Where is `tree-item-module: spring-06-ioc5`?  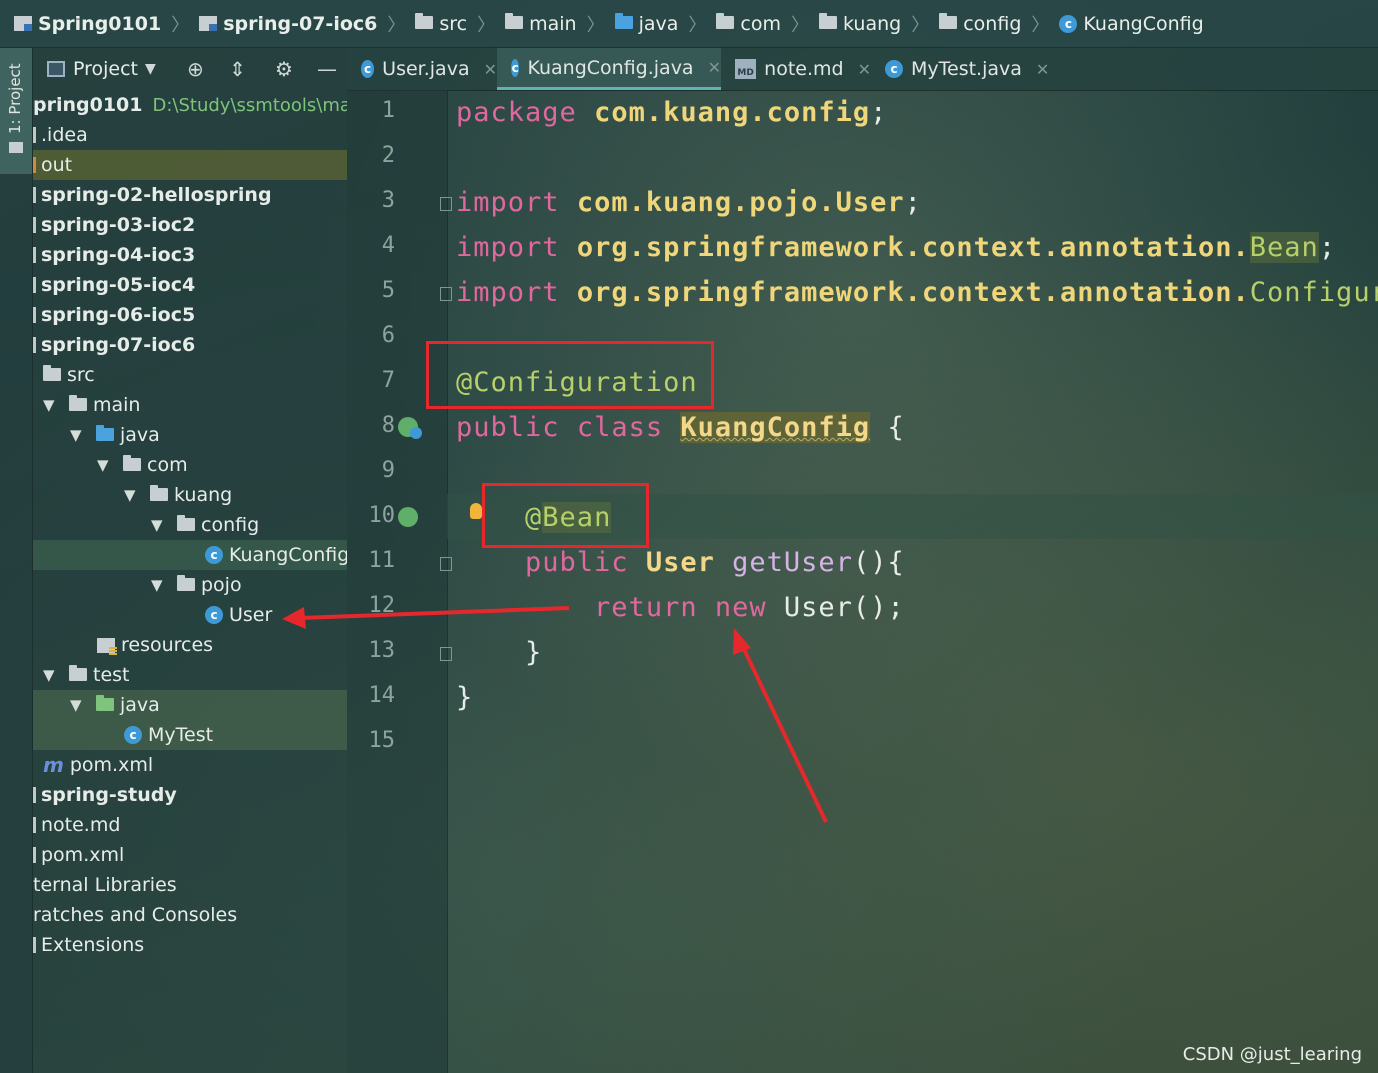 tree-item-module: spring-06-ioc5 is located at coordinates (190, 315).